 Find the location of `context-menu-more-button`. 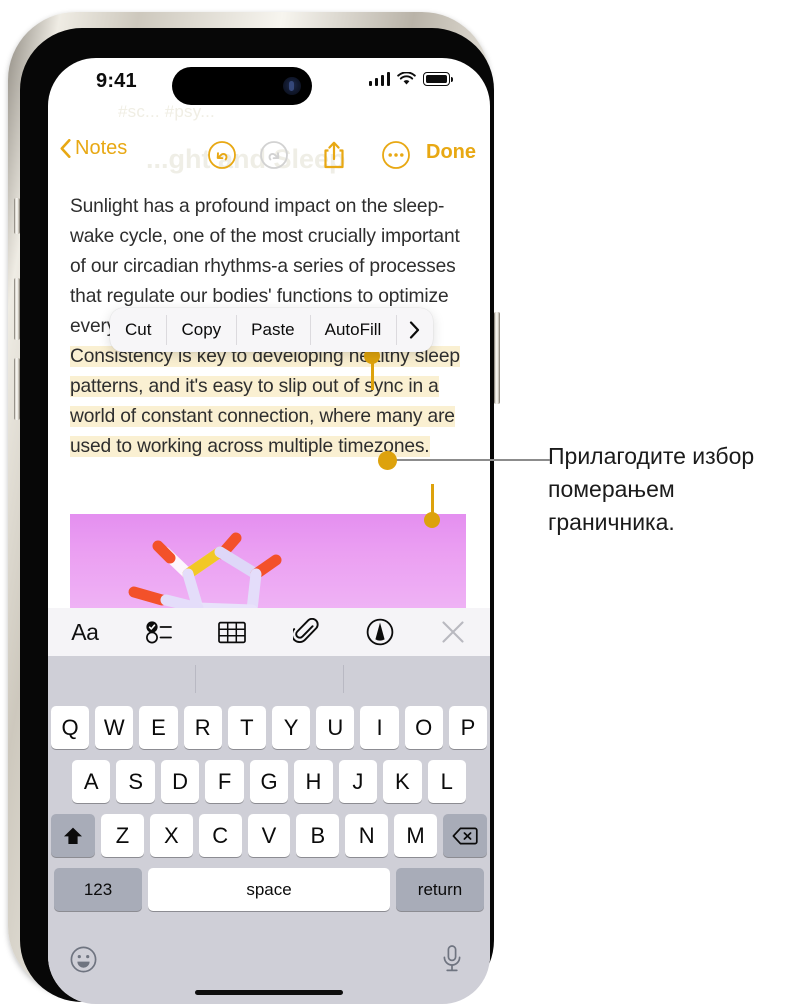

context-menu-more-button is located at coordinates (414, 330).